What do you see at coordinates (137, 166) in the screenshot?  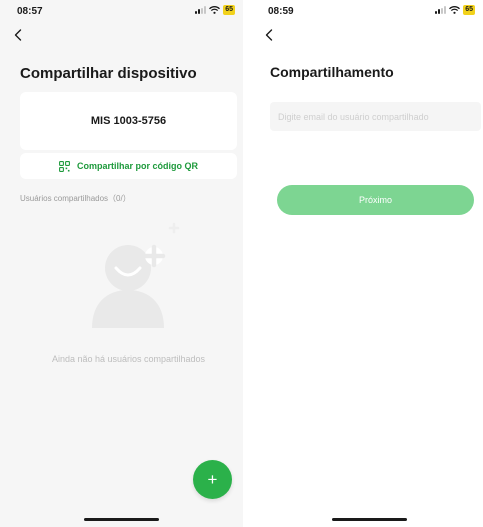 I see `share-by-qr-label: Compartilhar por código QR` at bounding box center [137, 166].